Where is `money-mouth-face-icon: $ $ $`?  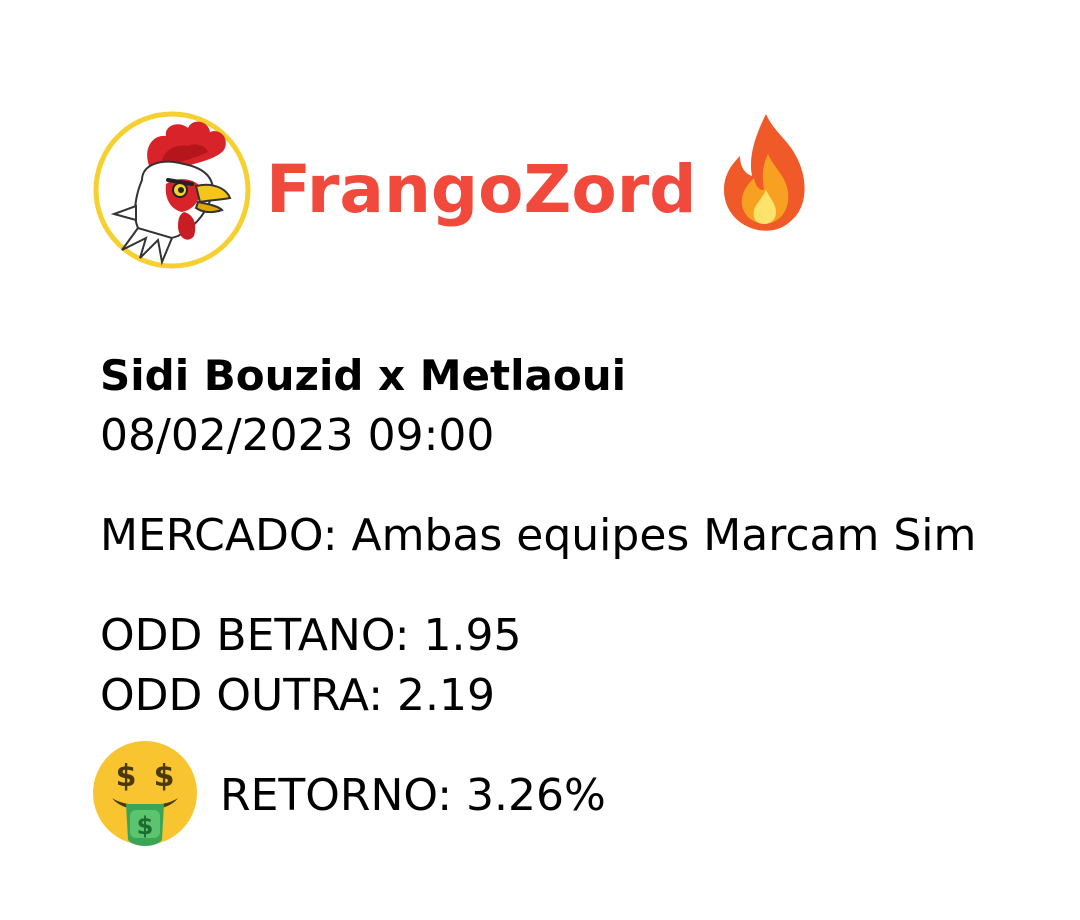 money-mouth-face-icon: $ $ $ is located at coordinates (145, 795).